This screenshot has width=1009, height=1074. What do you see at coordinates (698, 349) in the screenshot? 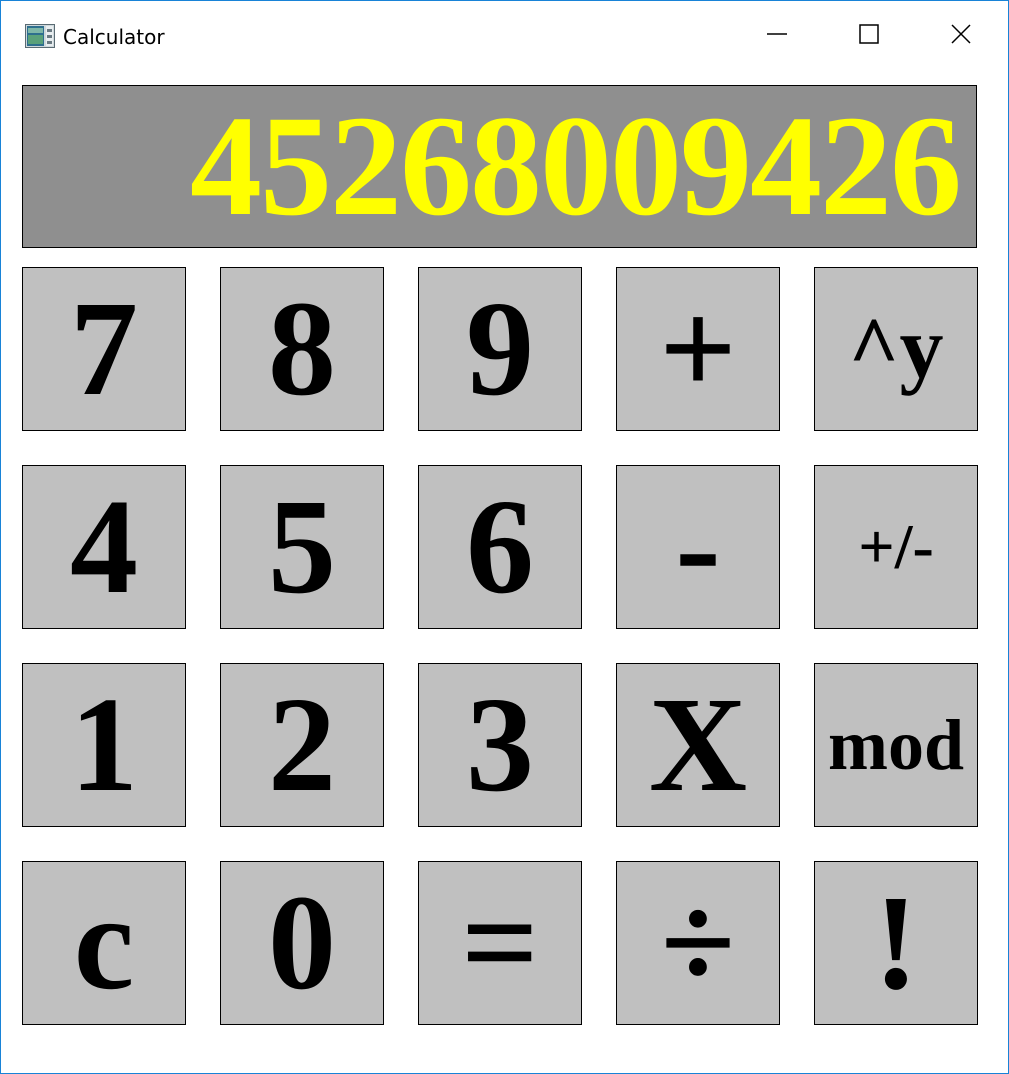
I see `key-plus: +` at bounding box center [698, 349].